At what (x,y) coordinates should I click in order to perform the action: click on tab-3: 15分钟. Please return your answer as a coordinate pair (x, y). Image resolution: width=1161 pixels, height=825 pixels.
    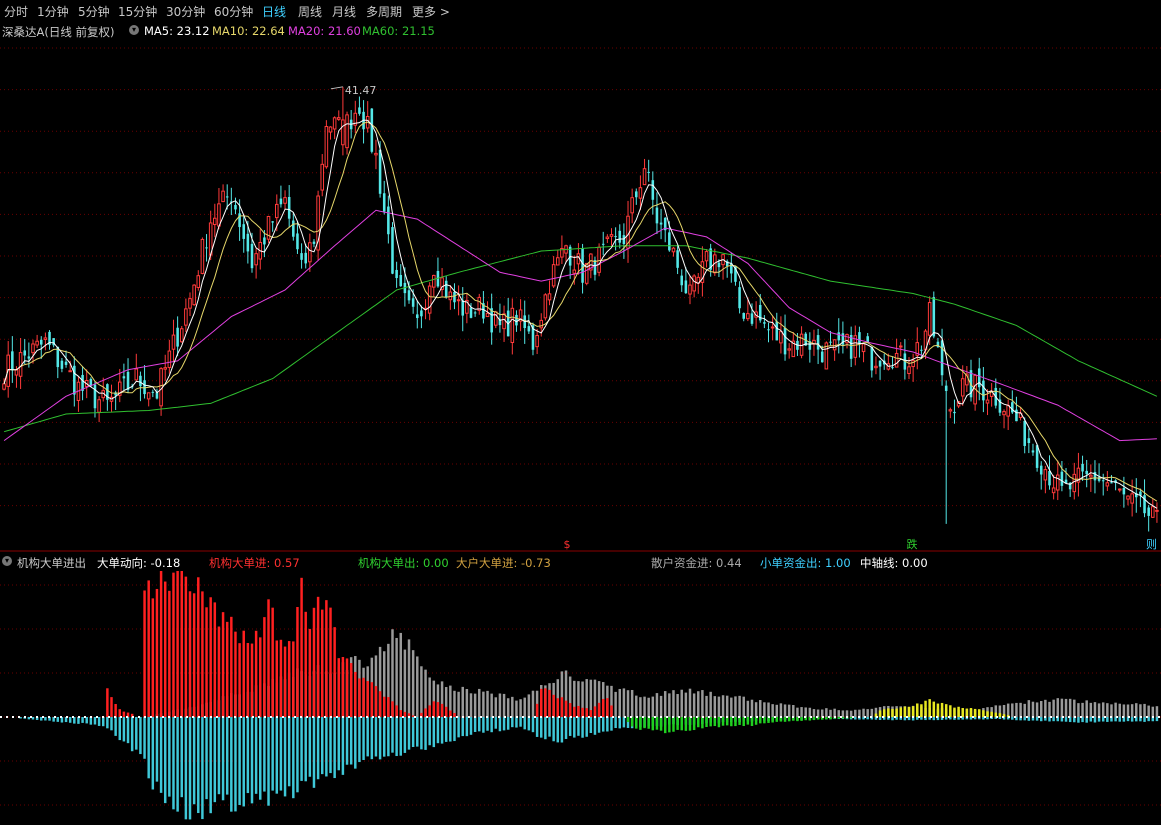
    Looking at the image, I should click on (137, 11).